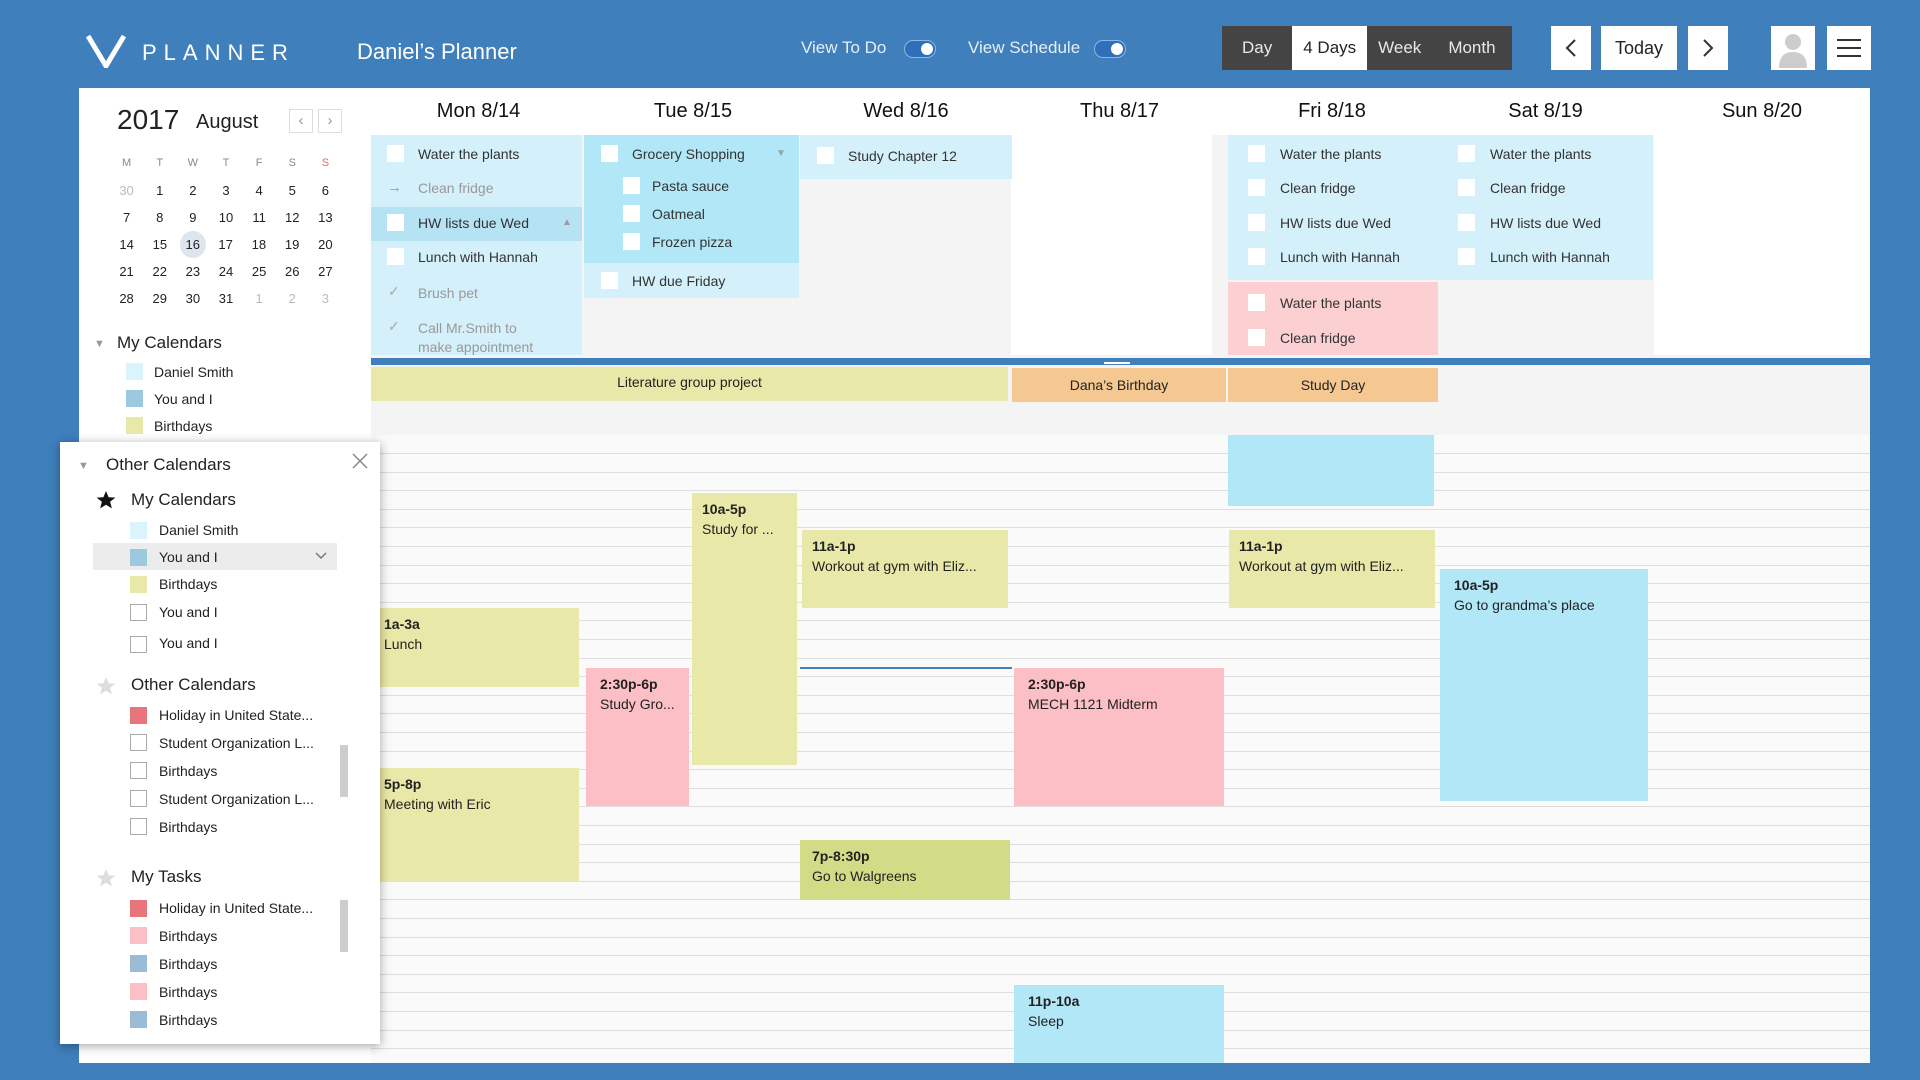 This screenshot has width=1920, height=1080. Describe the element at coordinates (1119, 385) in the screenshot. I see `allday-event: Dana’s Birthday` at that location.